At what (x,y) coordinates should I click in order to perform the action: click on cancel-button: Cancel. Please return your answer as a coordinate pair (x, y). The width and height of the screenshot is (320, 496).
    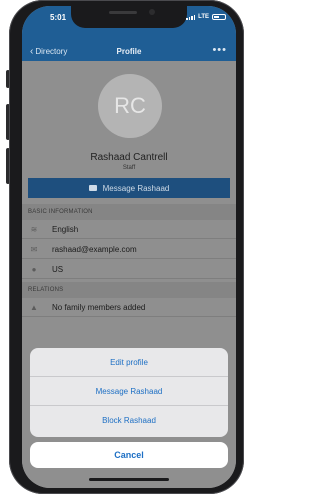
    Looking at the image, I should click on (129, 455).